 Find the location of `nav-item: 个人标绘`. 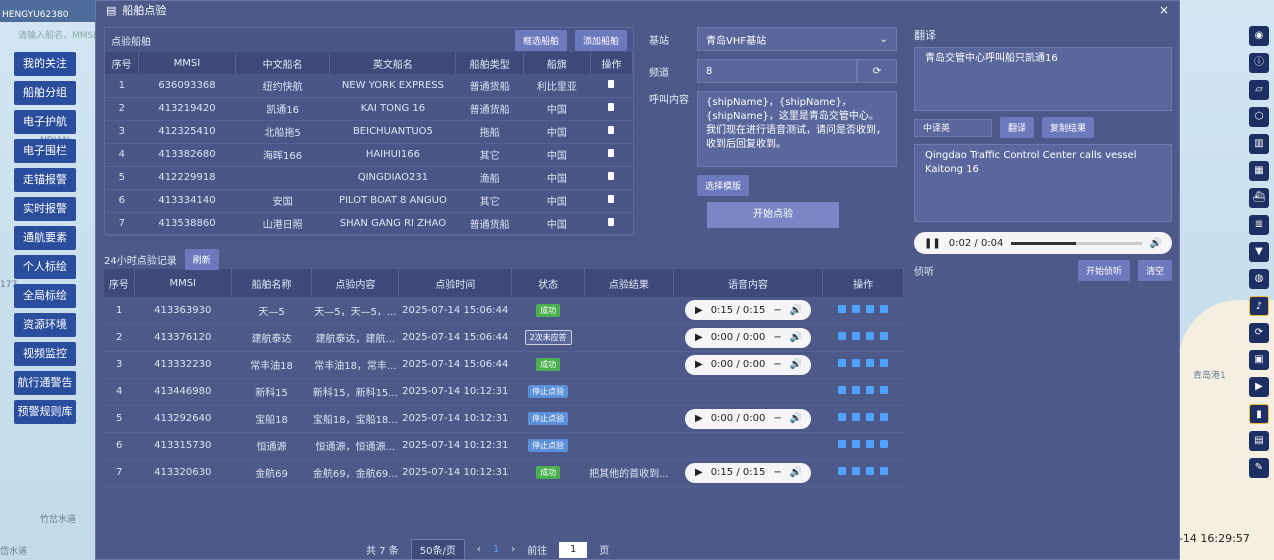

nav-item: 个人标绘 is located at coordinates (45, 267).